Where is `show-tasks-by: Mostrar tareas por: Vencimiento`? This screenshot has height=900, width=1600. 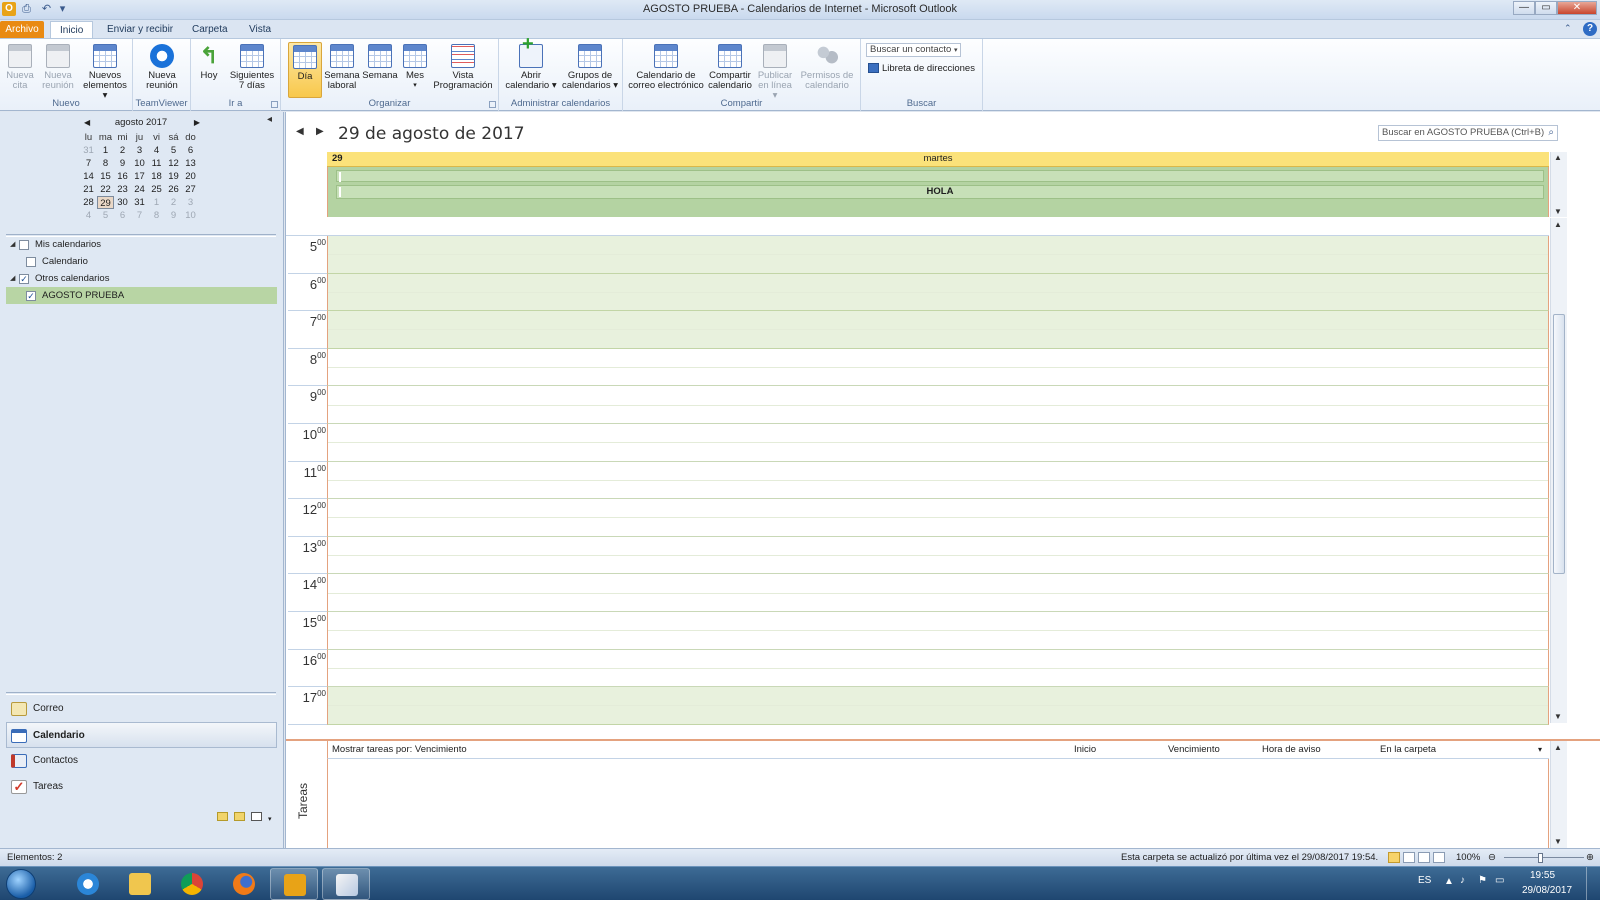 show-tasks-by: Mostrar tareas por: Vencimiento is located at coordinates (399, 750).